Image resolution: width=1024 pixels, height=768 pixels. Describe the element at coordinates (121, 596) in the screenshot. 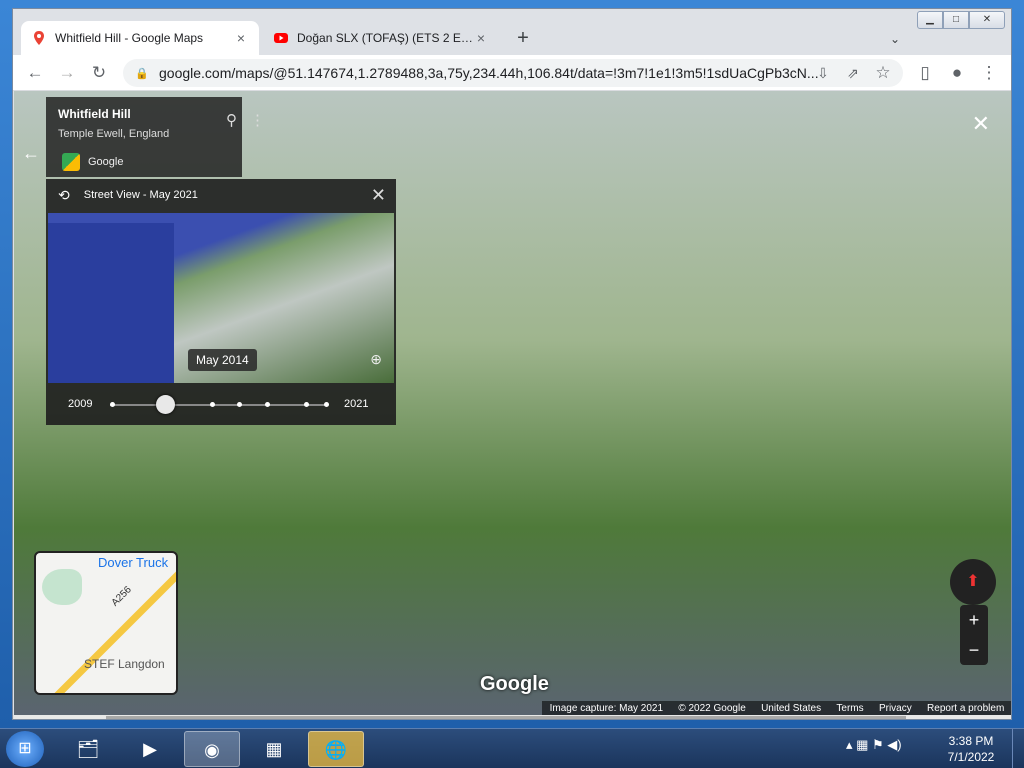

I see `minimap-road-label: A256` at that location.